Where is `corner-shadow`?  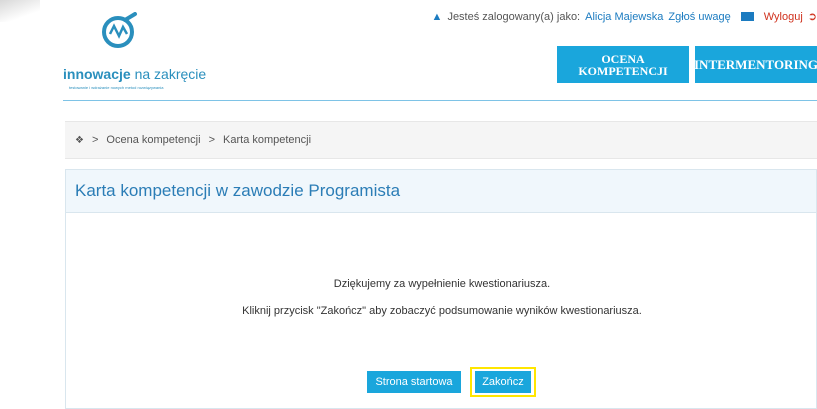 corner-shadow is located at coordinates (20, 11).